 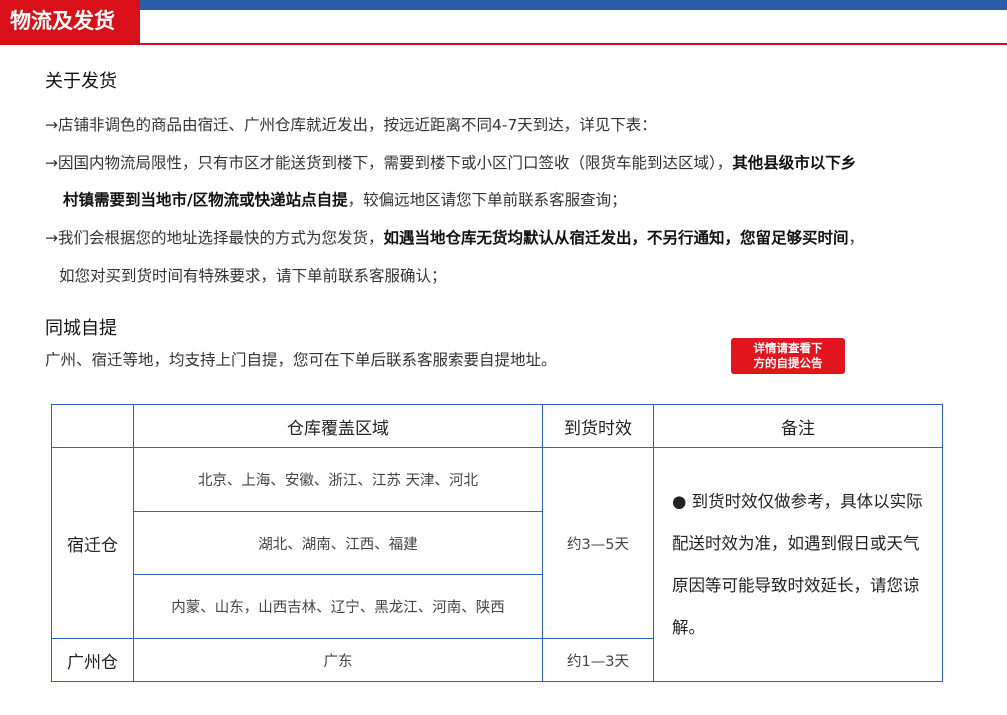 What do you see at coordinates (81, 328) in the screenshot?
I see `pickup-title: 同城自提` at bounding box center [81, 328].